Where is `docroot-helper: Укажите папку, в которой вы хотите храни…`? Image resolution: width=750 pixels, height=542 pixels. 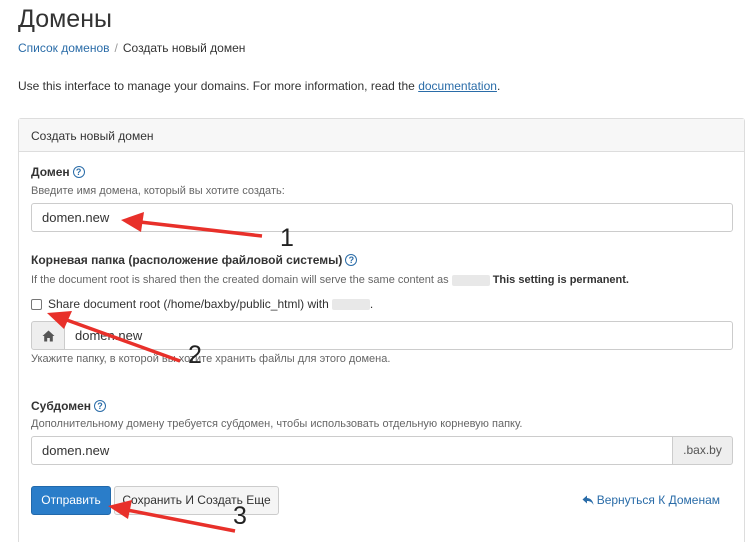 docroot-helper: Укажите папку, в которой вы хотите храни… is located at coordinates (211, 359).